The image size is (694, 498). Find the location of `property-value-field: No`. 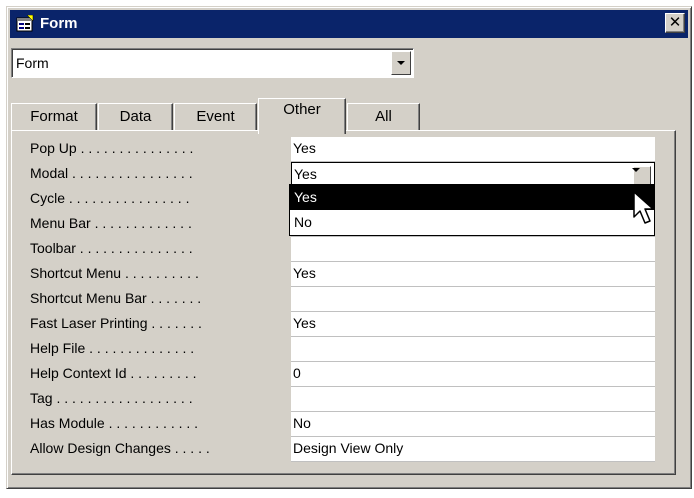

property-value-field: No is located at coordinates (473, 424).